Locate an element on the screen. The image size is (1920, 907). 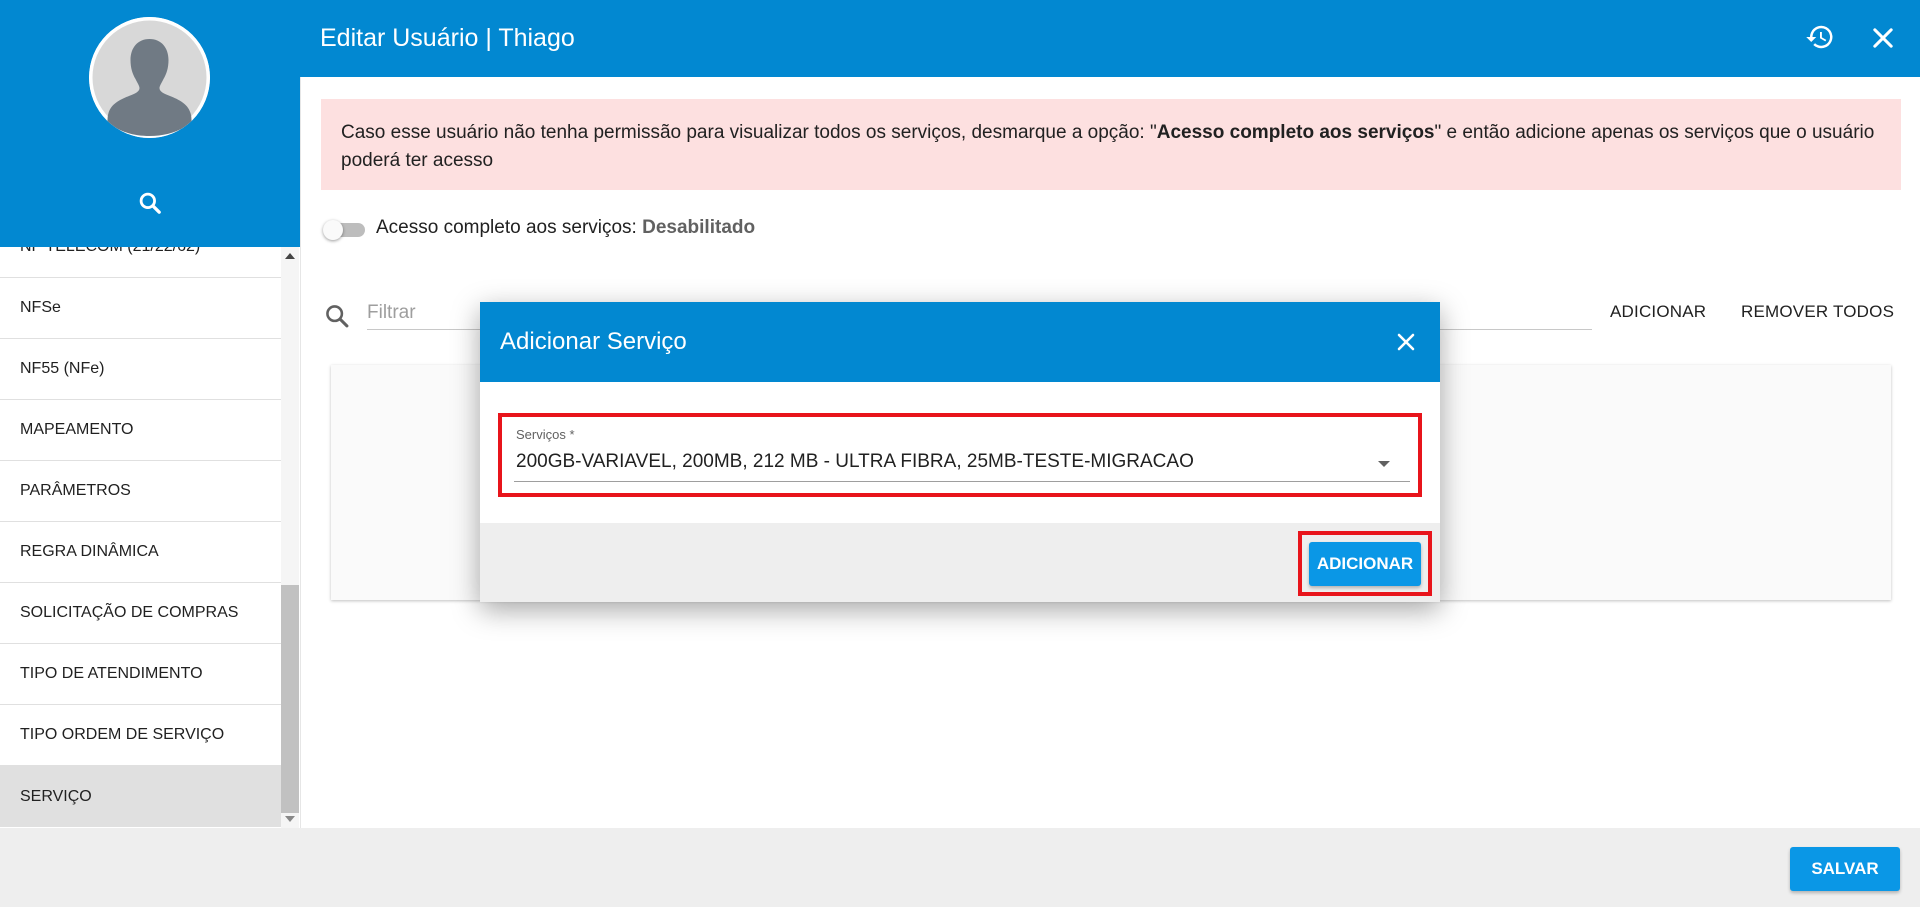
sidebar-scrollbar is located at coordinates (290, 537).